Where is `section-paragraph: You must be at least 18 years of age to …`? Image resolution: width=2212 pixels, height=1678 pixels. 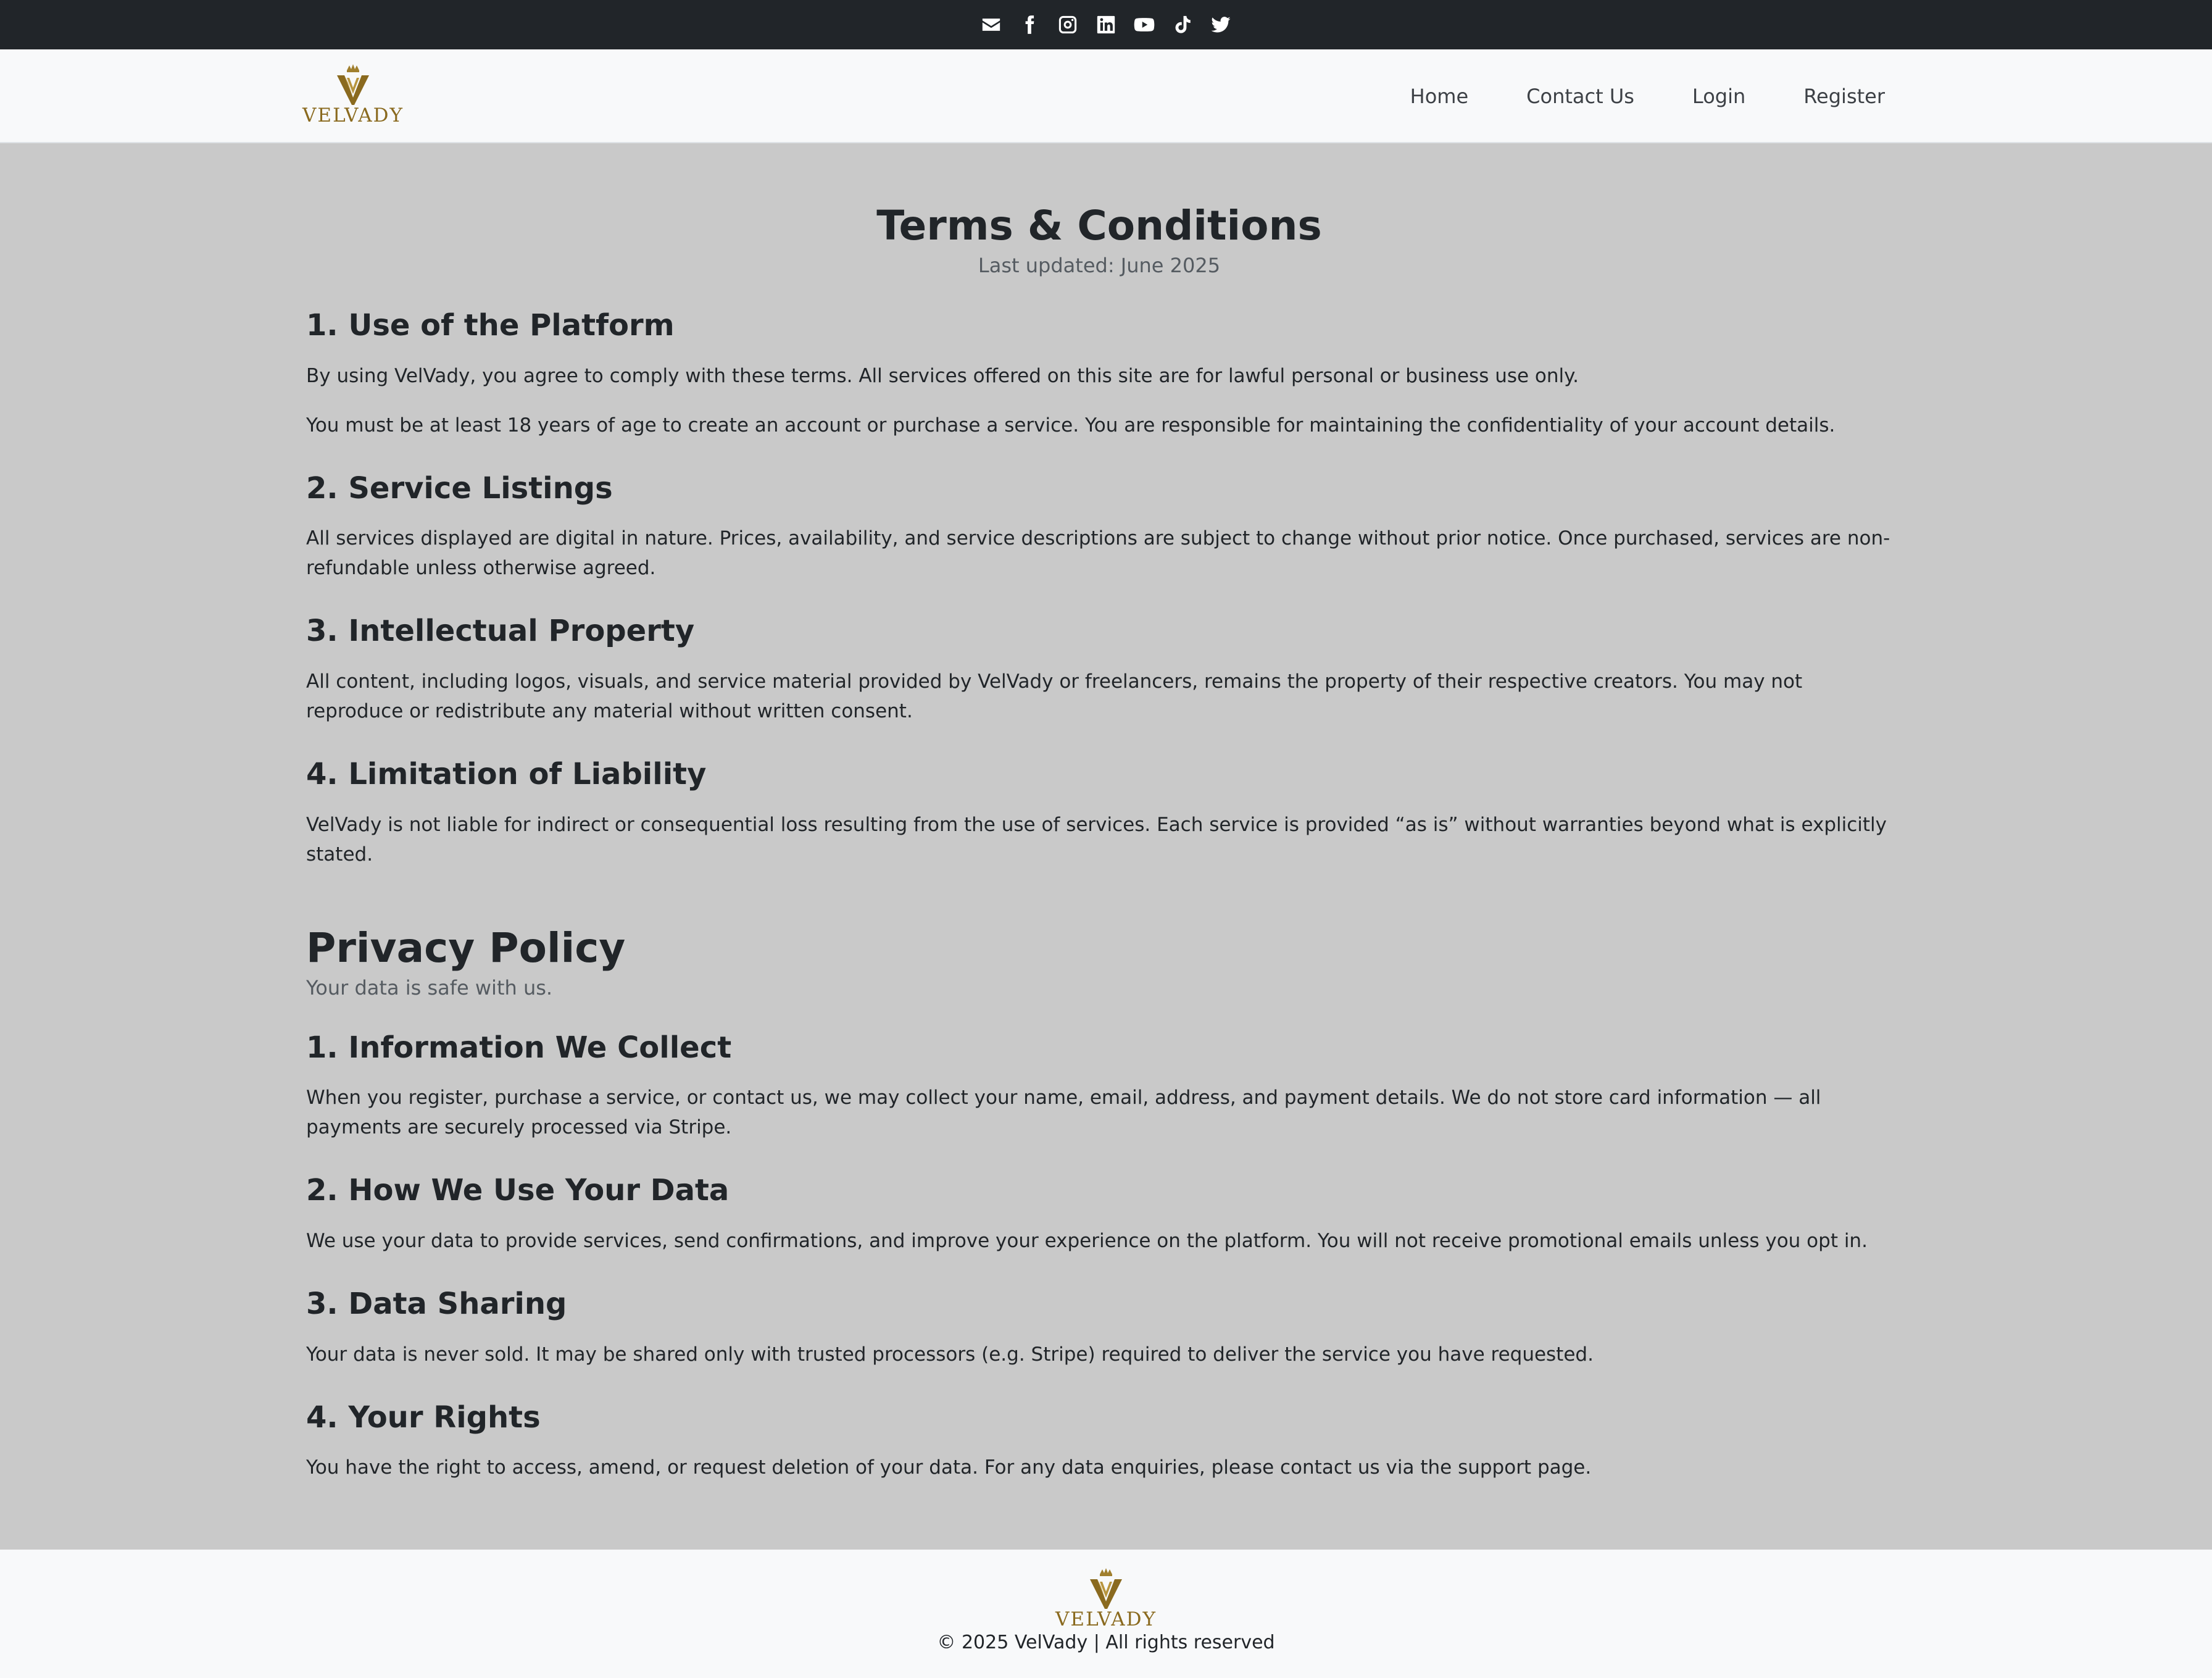
section-paragraph: You must be at least 18 years of age to … is located at coordinates (1071, 425).